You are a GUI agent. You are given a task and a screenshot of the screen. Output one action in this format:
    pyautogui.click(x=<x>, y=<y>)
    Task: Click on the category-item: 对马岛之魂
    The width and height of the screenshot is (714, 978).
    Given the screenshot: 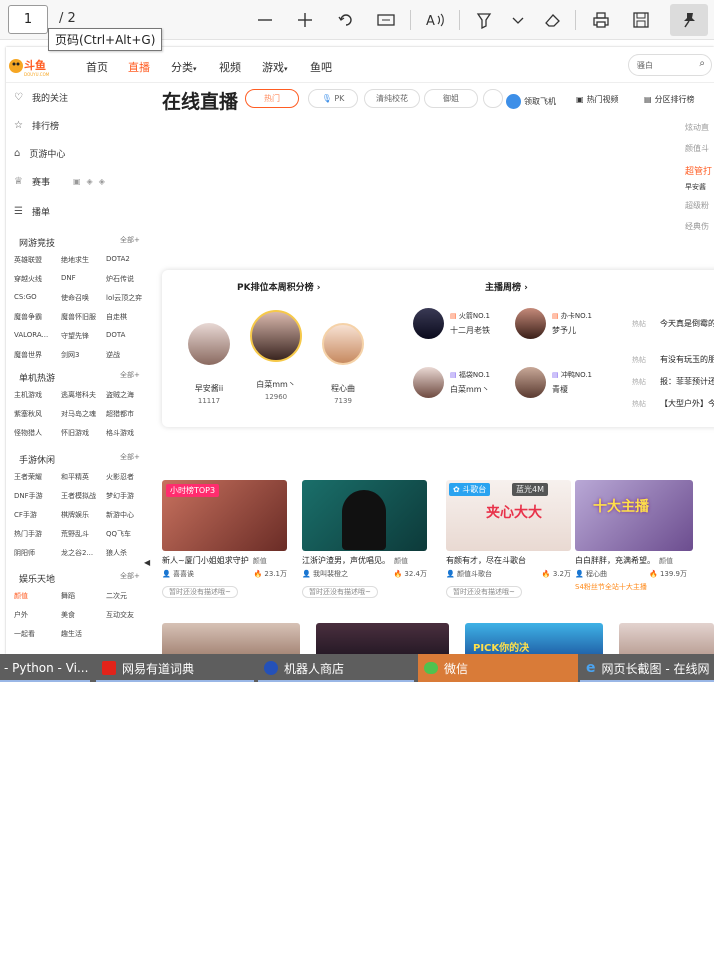 What is the action you would take?
    pyautogui.click(x=83, y=414)
    